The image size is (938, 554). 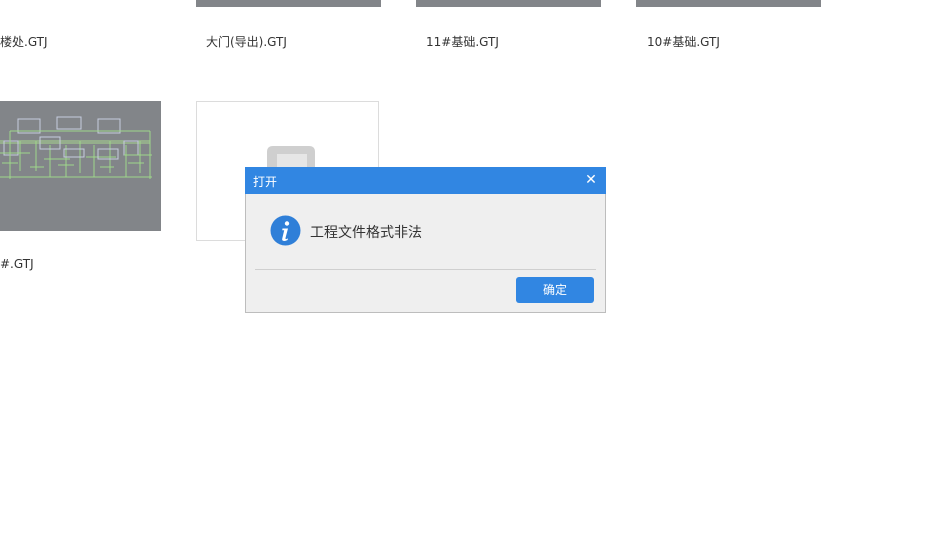 What do you see at coordinates (76, 147) in the screenshot?
I see `cad-drawing-preview` at bounding box center [76, 147].